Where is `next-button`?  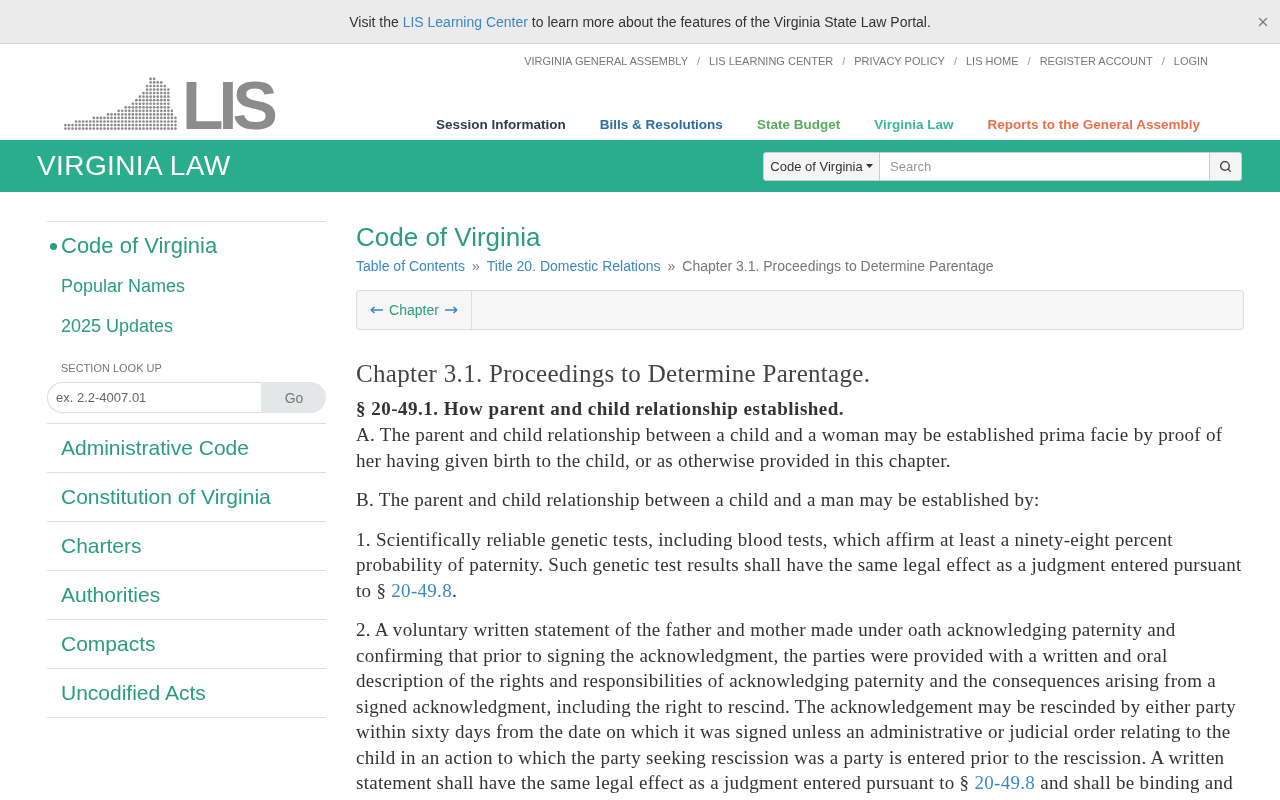 next-button is located at coordinates (451, 310).